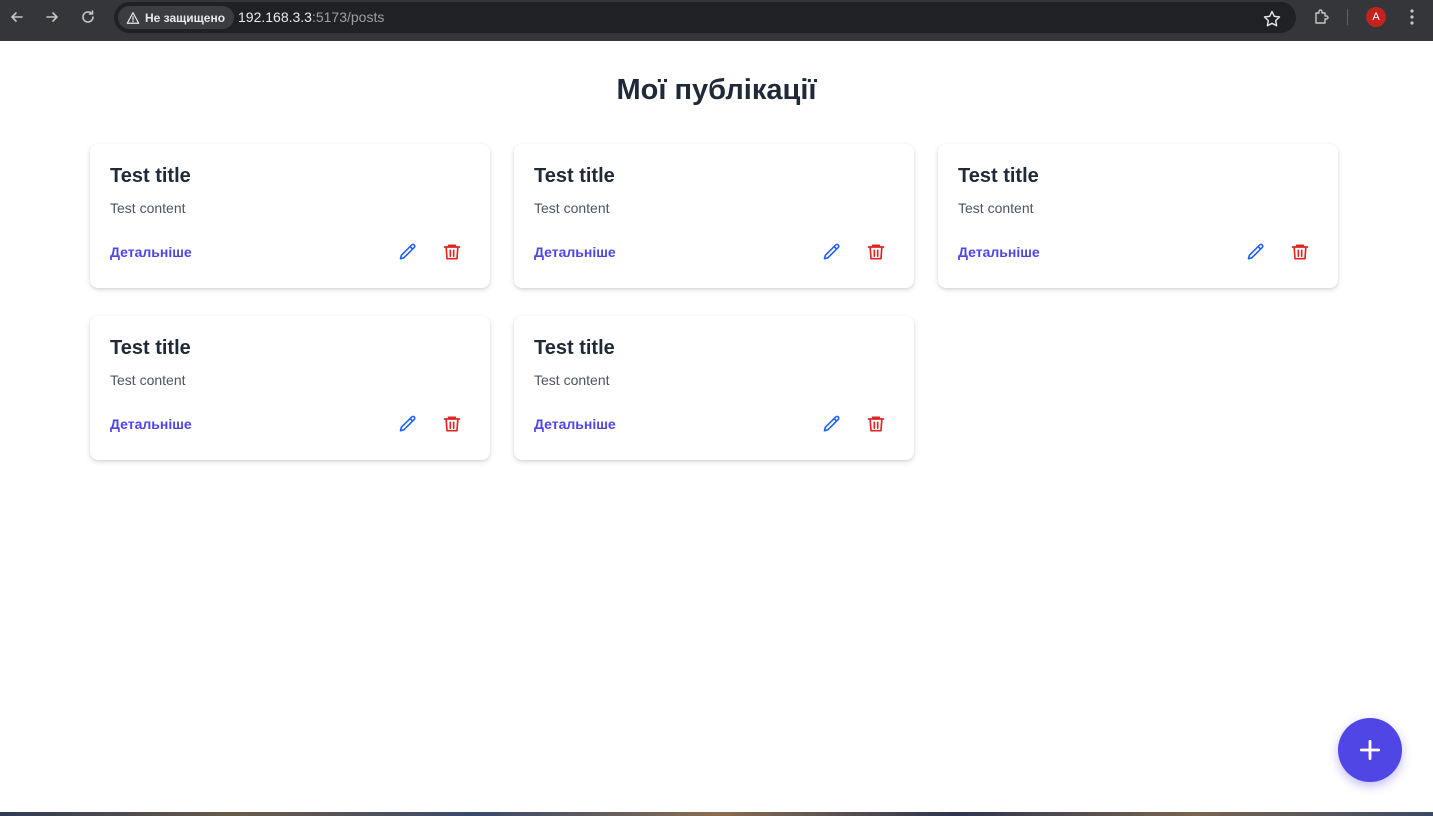 Image resolution: width=1433 pixels, height=816 pixels. Describe the element at coordinates (716, 814) in the screenshot. I see `taskbar-edge` at that location.